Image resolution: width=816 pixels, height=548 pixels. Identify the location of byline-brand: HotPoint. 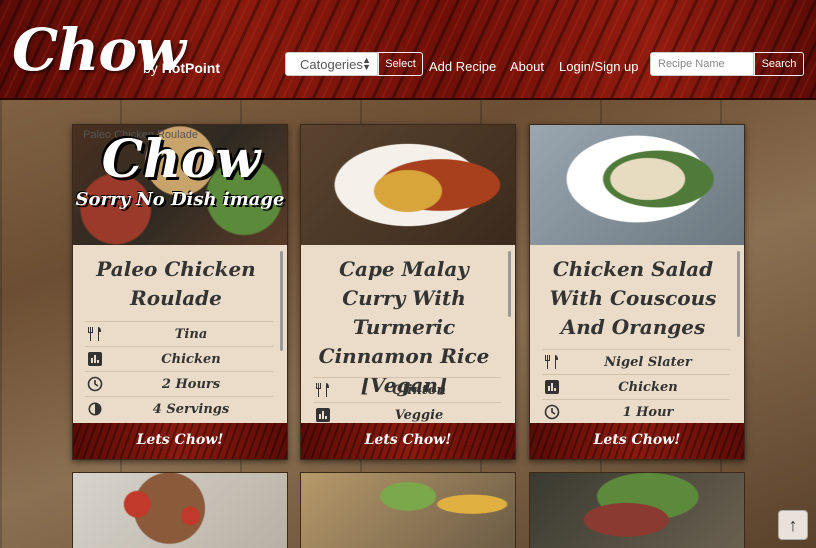
(191, 68).